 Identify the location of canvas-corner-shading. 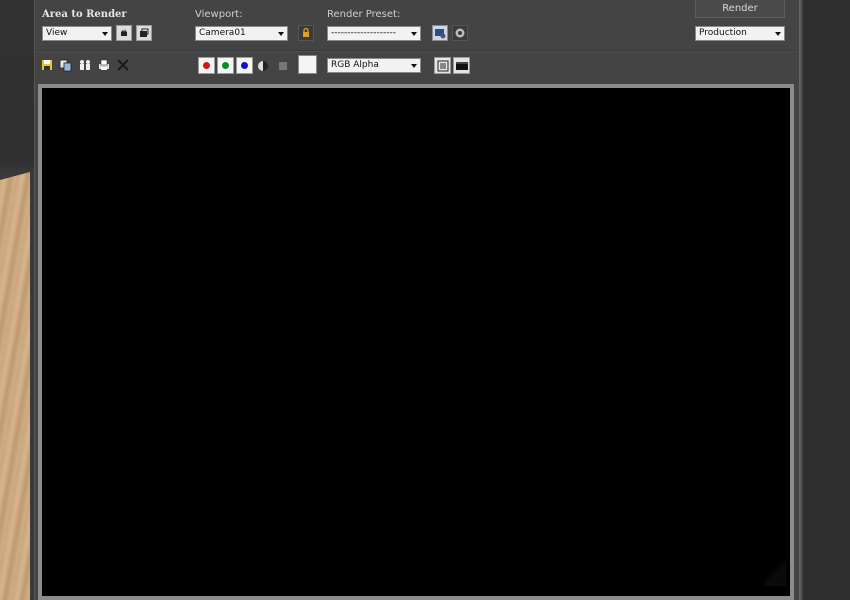
(775, 571).